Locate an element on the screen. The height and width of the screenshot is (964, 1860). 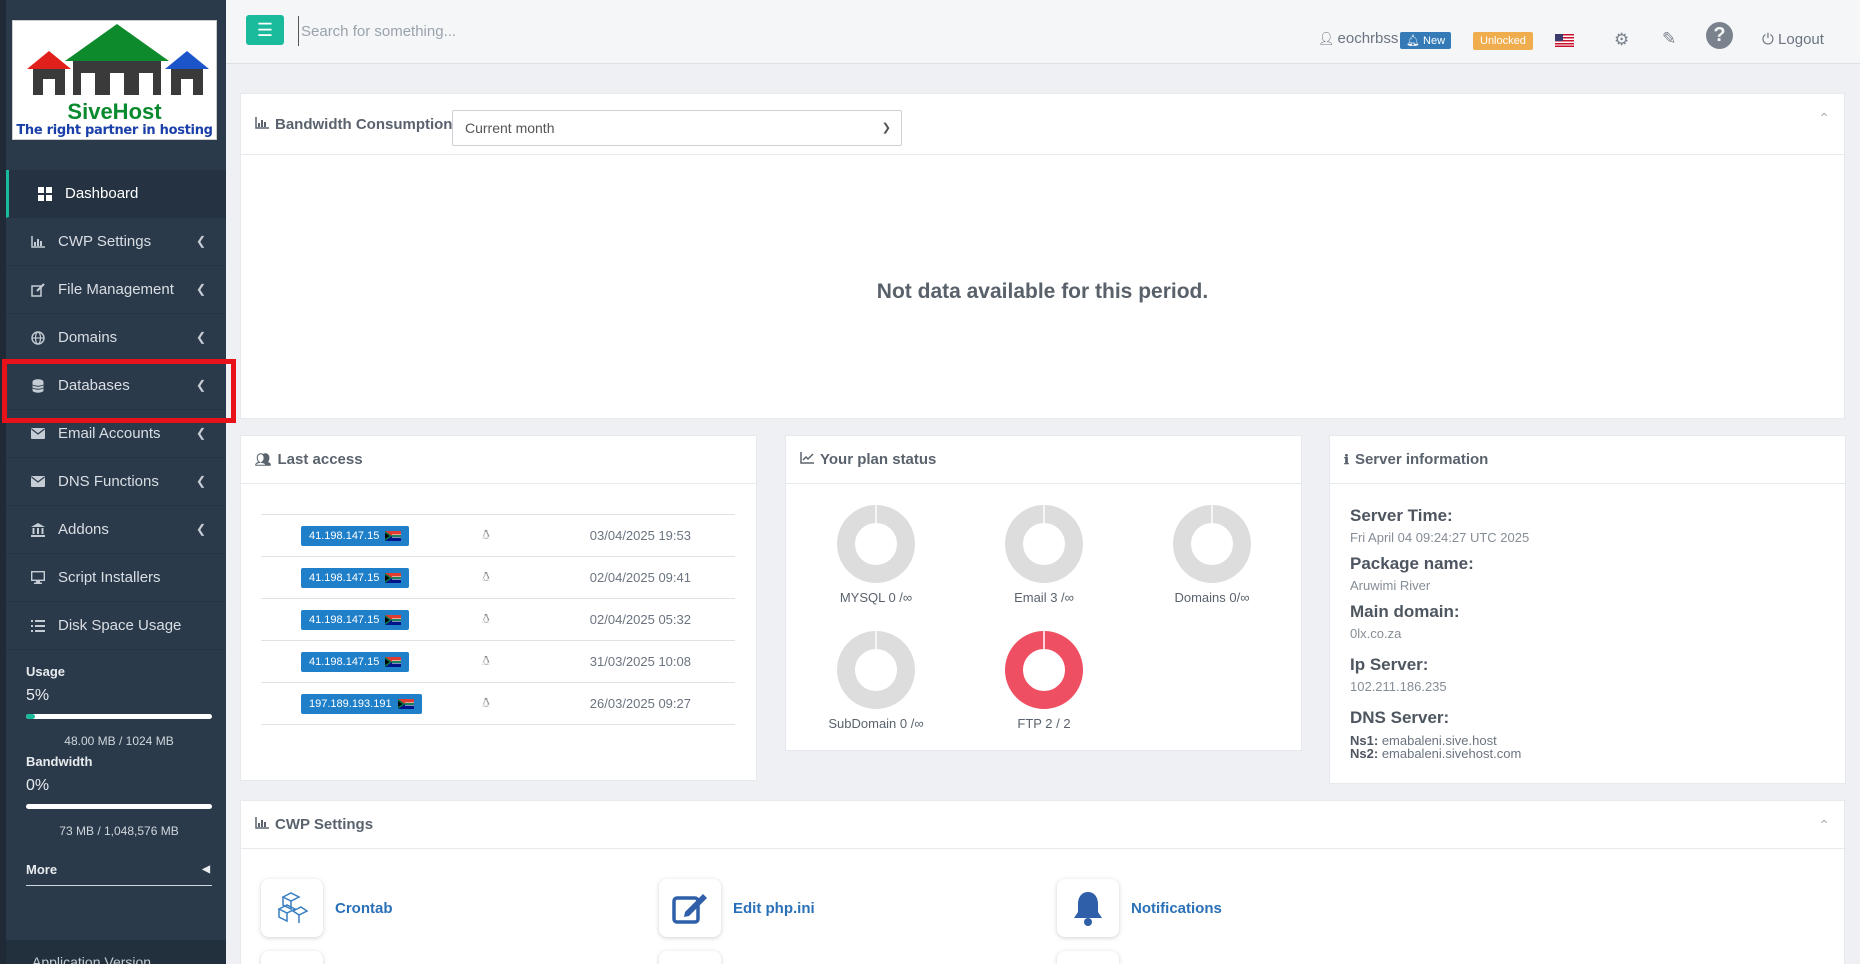
search-input is located at coordinates (508, 31).